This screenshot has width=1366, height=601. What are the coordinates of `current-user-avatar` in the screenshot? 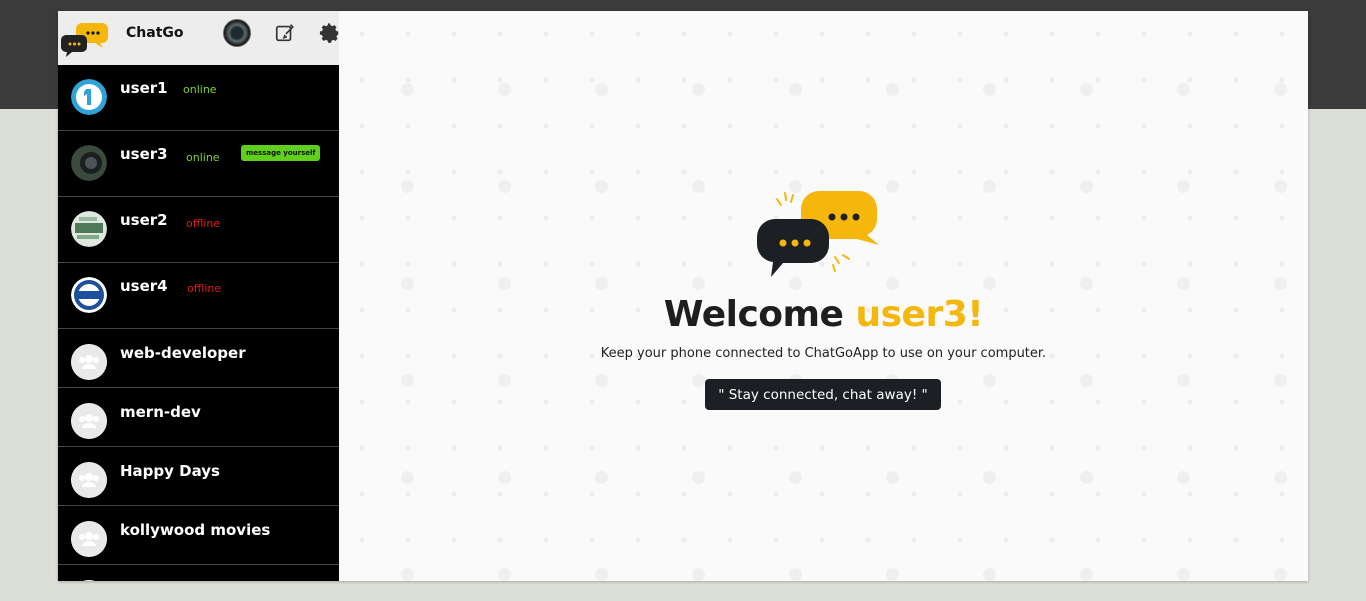 It's located at (237, 33).